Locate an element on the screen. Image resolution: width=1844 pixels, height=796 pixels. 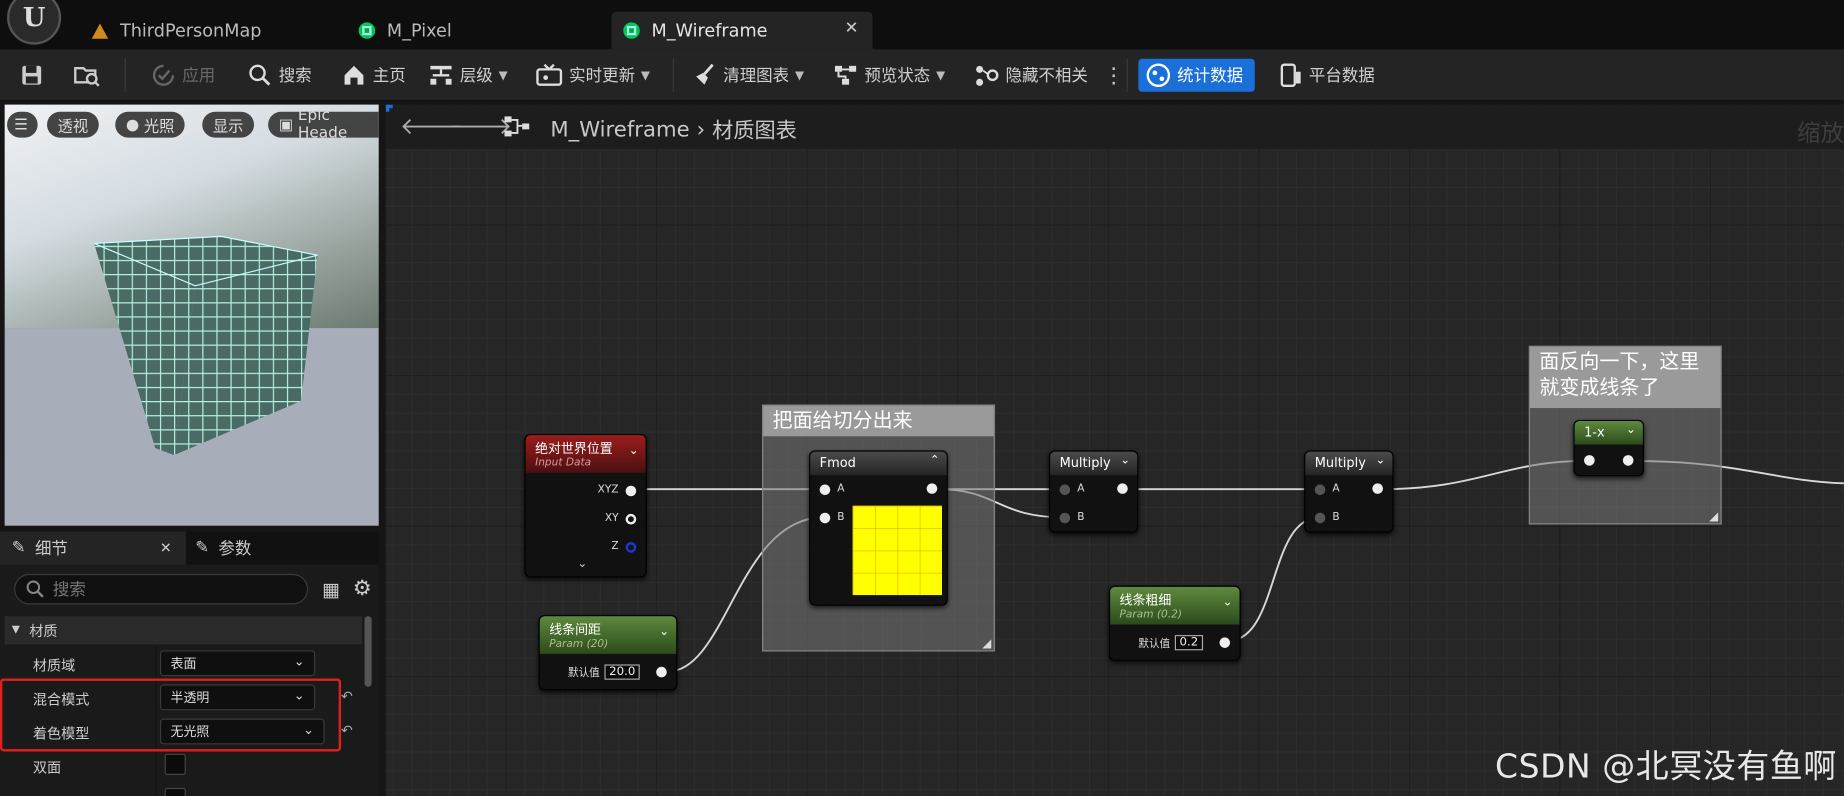
chevron-up-icon: ⌃ is located at coordinates (935, 460).